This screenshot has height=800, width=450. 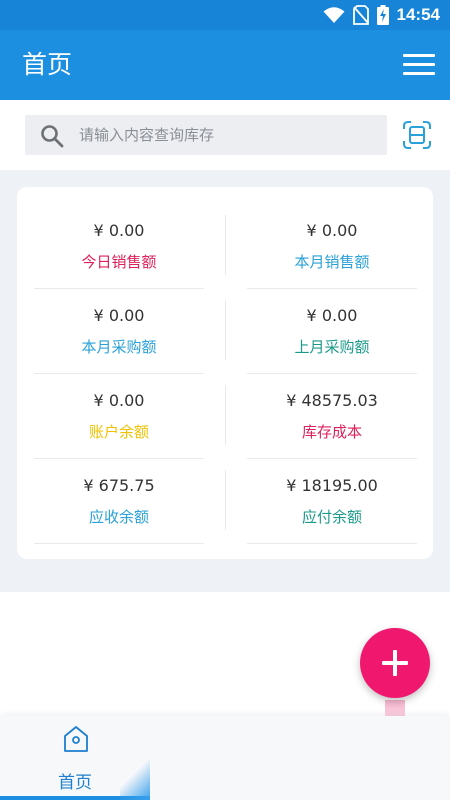 What do you see at coordinates (229, 135) in the screenshot?
I see `search-input` at bounding box center [229, 135].